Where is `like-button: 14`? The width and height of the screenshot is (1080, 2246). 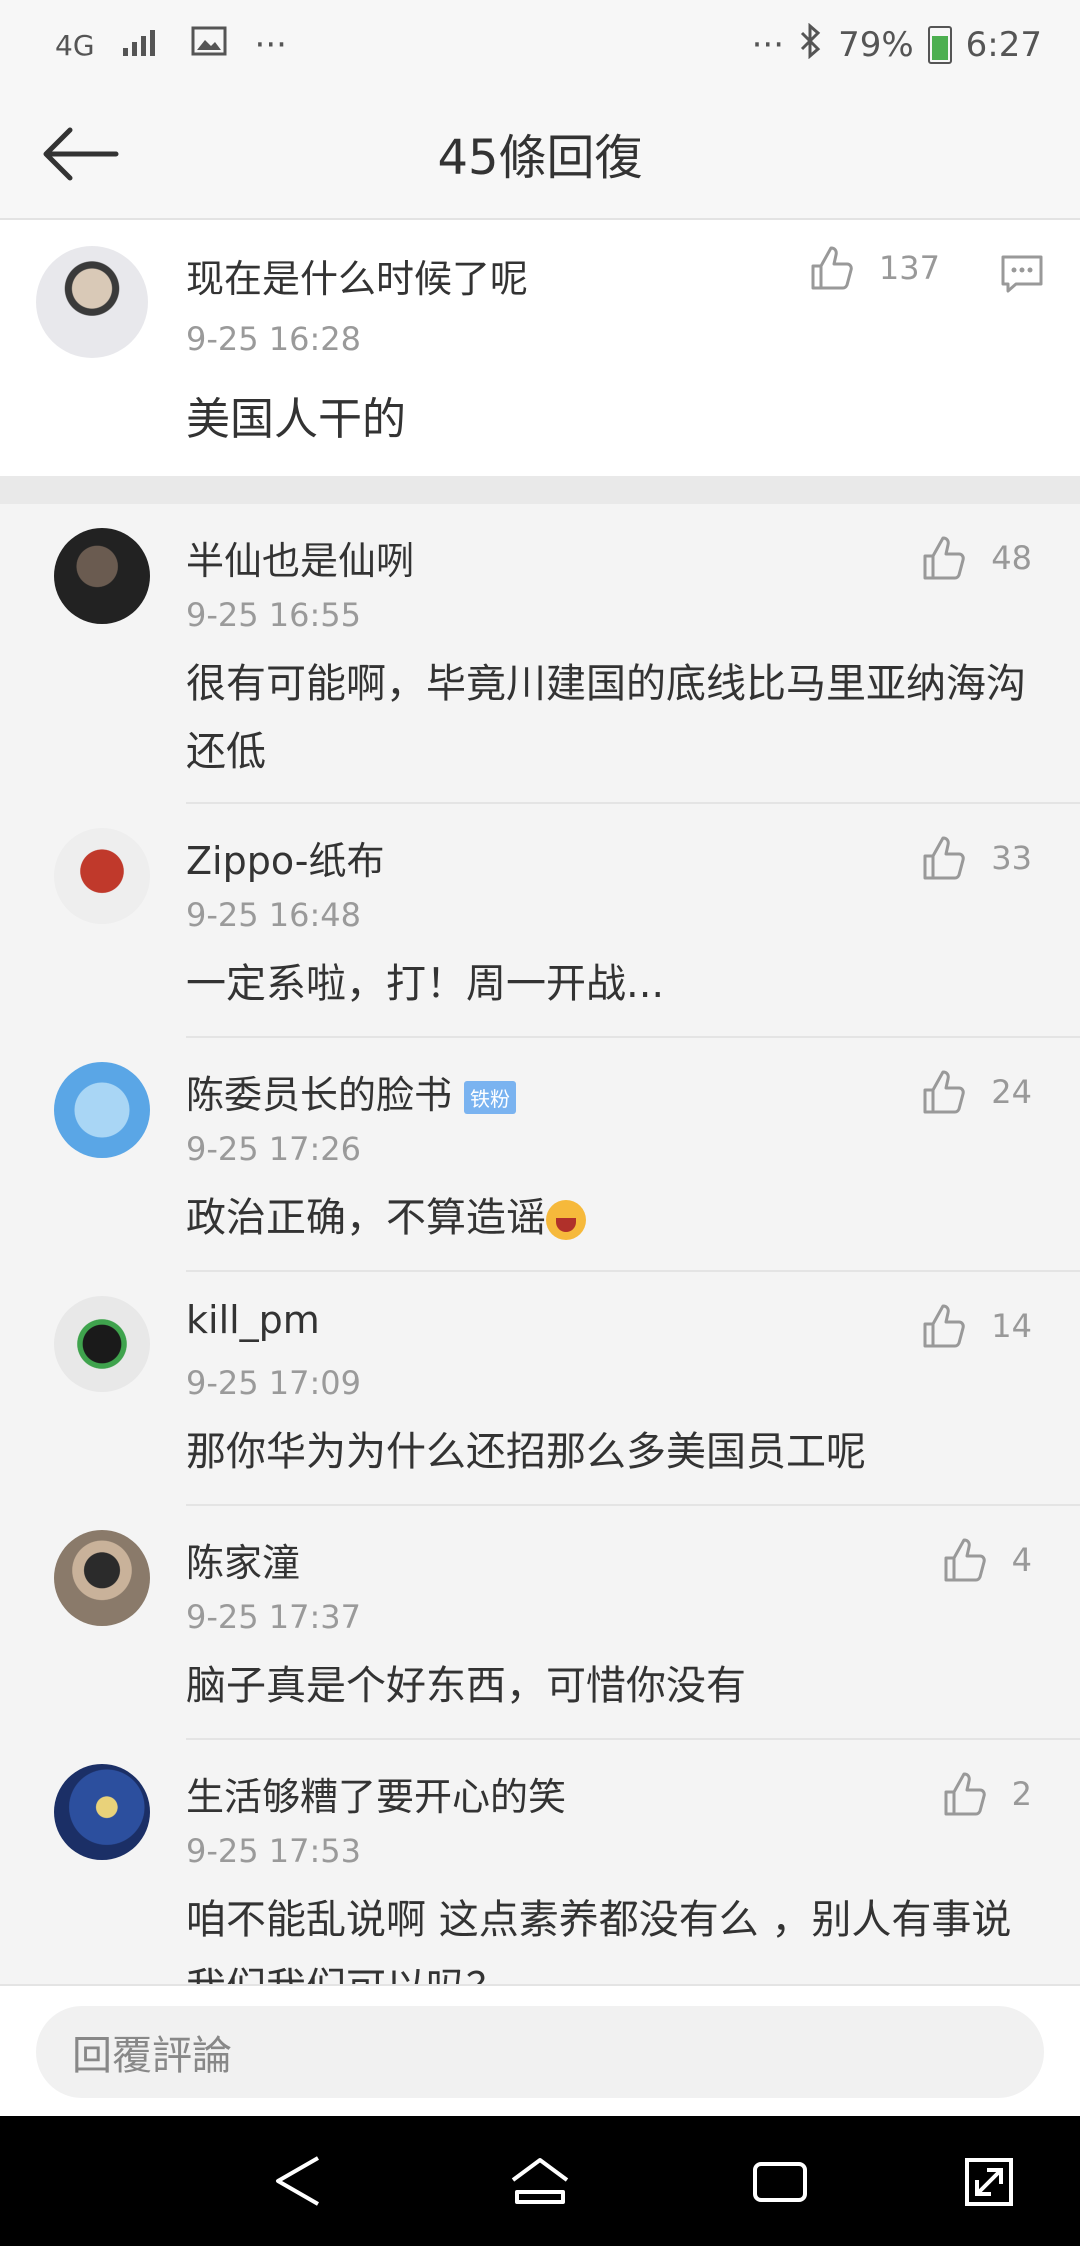
like-button: 14 is located at coordinates (975, 1326).